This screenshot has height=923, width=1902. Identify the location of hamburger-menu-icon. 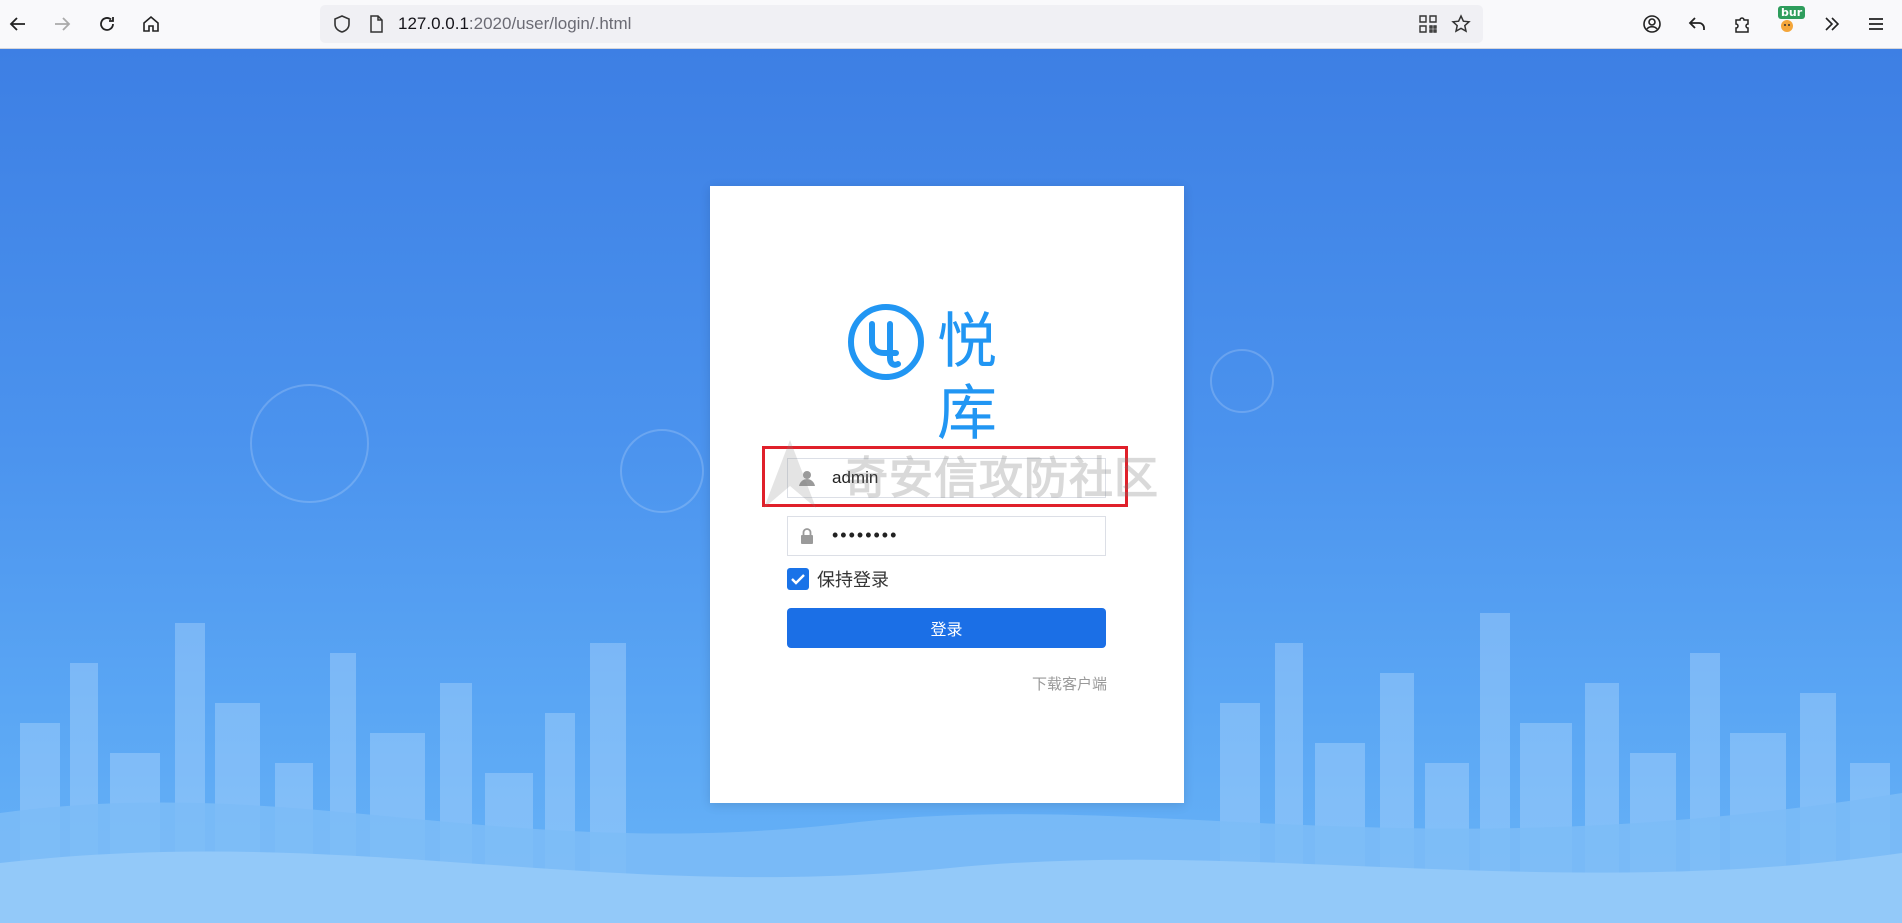
(1876, 24).